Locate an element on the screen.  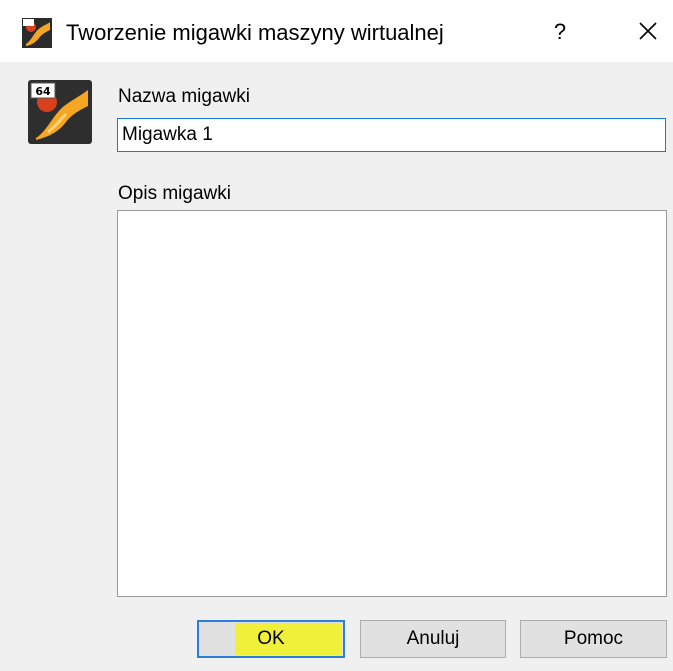
virtualbox-64bit-icon: 64 is located at coordinates (60, 112).